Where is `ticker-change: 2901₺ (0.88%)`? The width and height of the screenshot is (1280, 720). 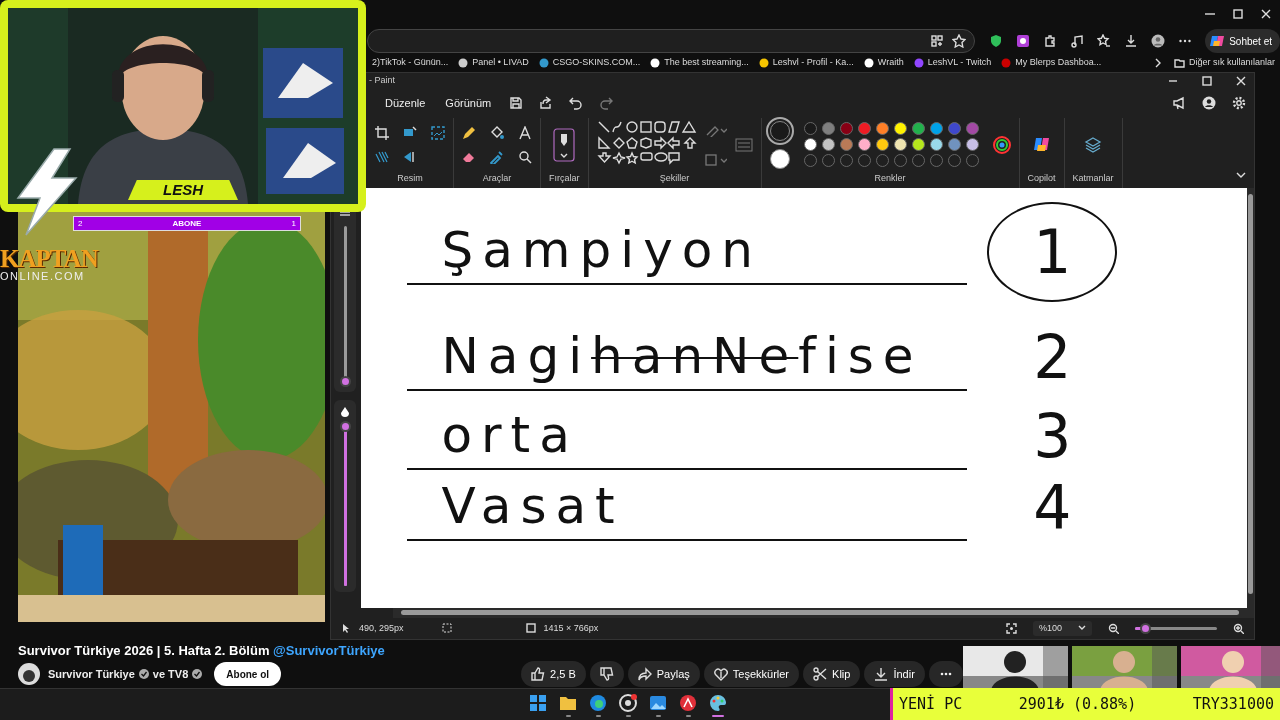
ticker-change: 2901₺ (0.88%) is located at coordinates (1077, 704).